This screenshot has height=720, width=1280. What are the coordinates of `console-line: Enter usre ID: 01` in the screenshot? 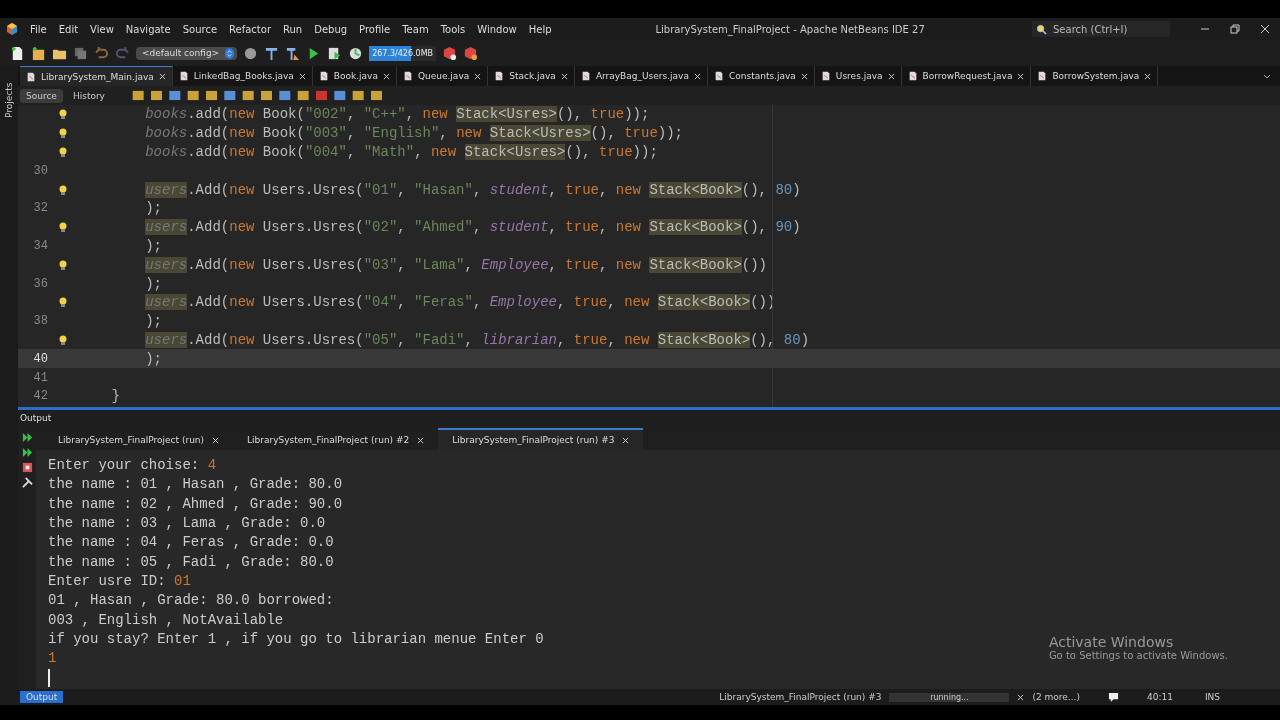 It's located at (119, 582).